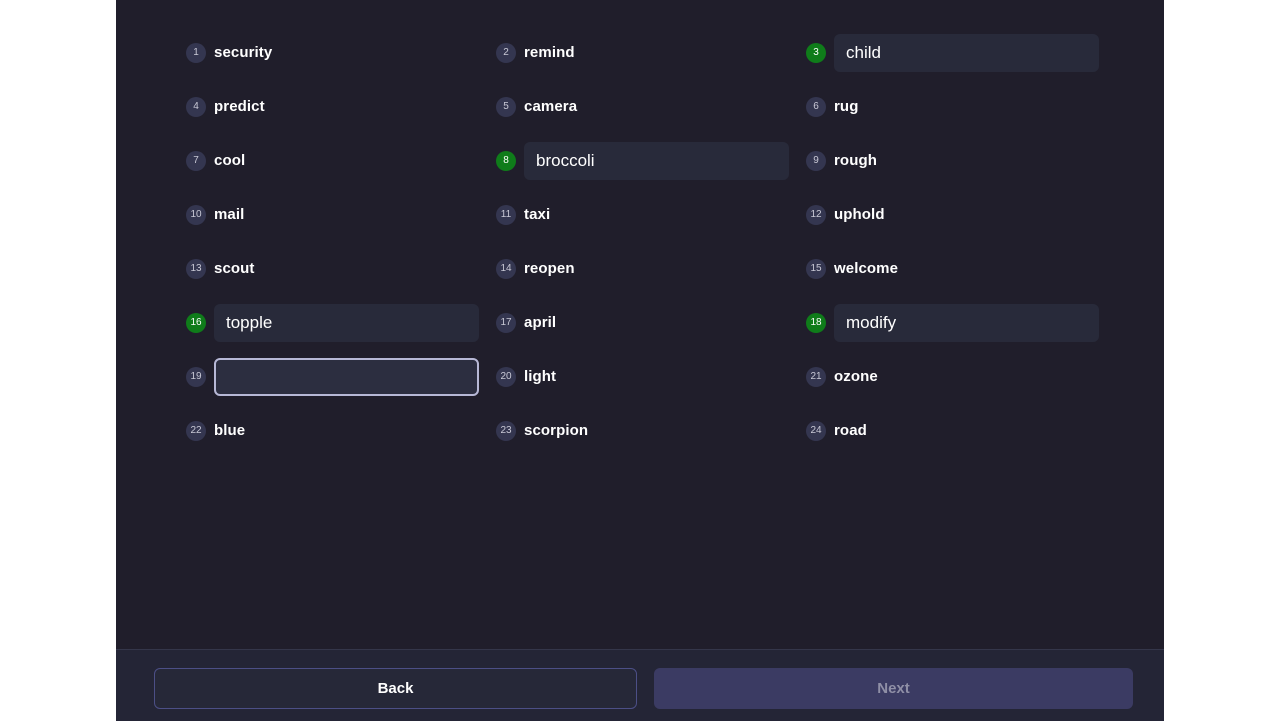 The width and height of the screenshot is (1280, 721). I want to click on seed-word: blue, so click(230, 430).